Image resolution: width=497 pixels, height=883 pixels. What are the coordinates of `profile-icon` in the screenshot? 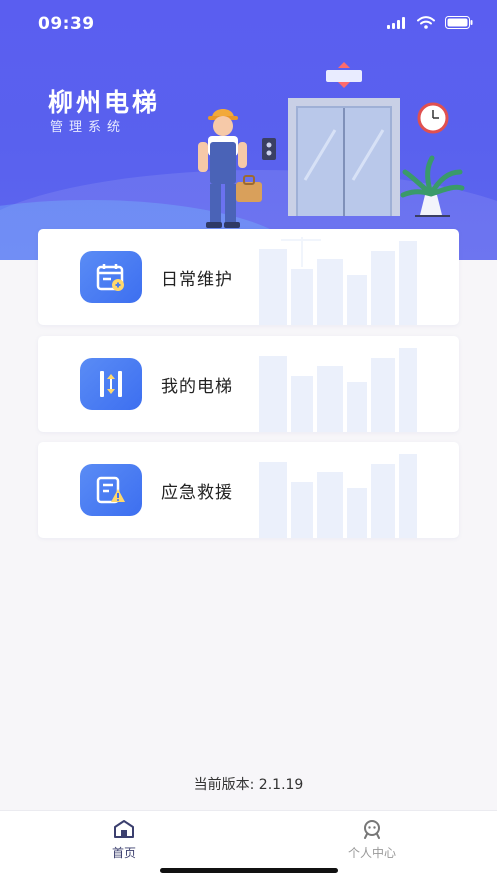 It's located at (372, 829).